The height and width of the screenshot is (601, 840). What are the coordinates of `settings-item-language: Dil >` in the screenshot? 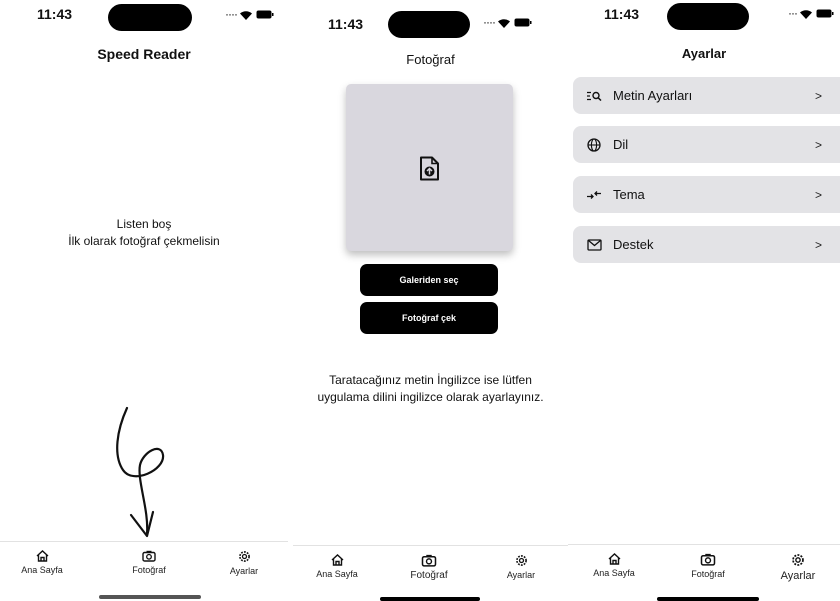 It's located at (706, 144).